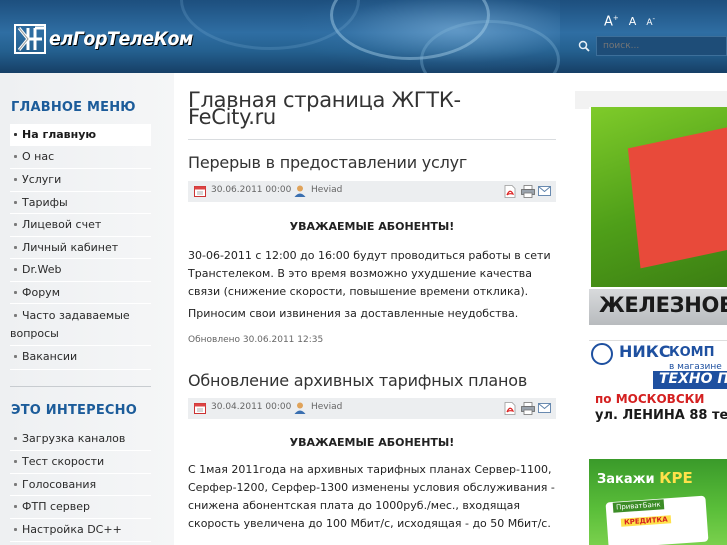 This screenshot has height=545, width=727. What do you see at coordinates (251, 407) in the screenshot?
I see `article-date: 30.04.2011 00:00` at bounding box center [251, 407].